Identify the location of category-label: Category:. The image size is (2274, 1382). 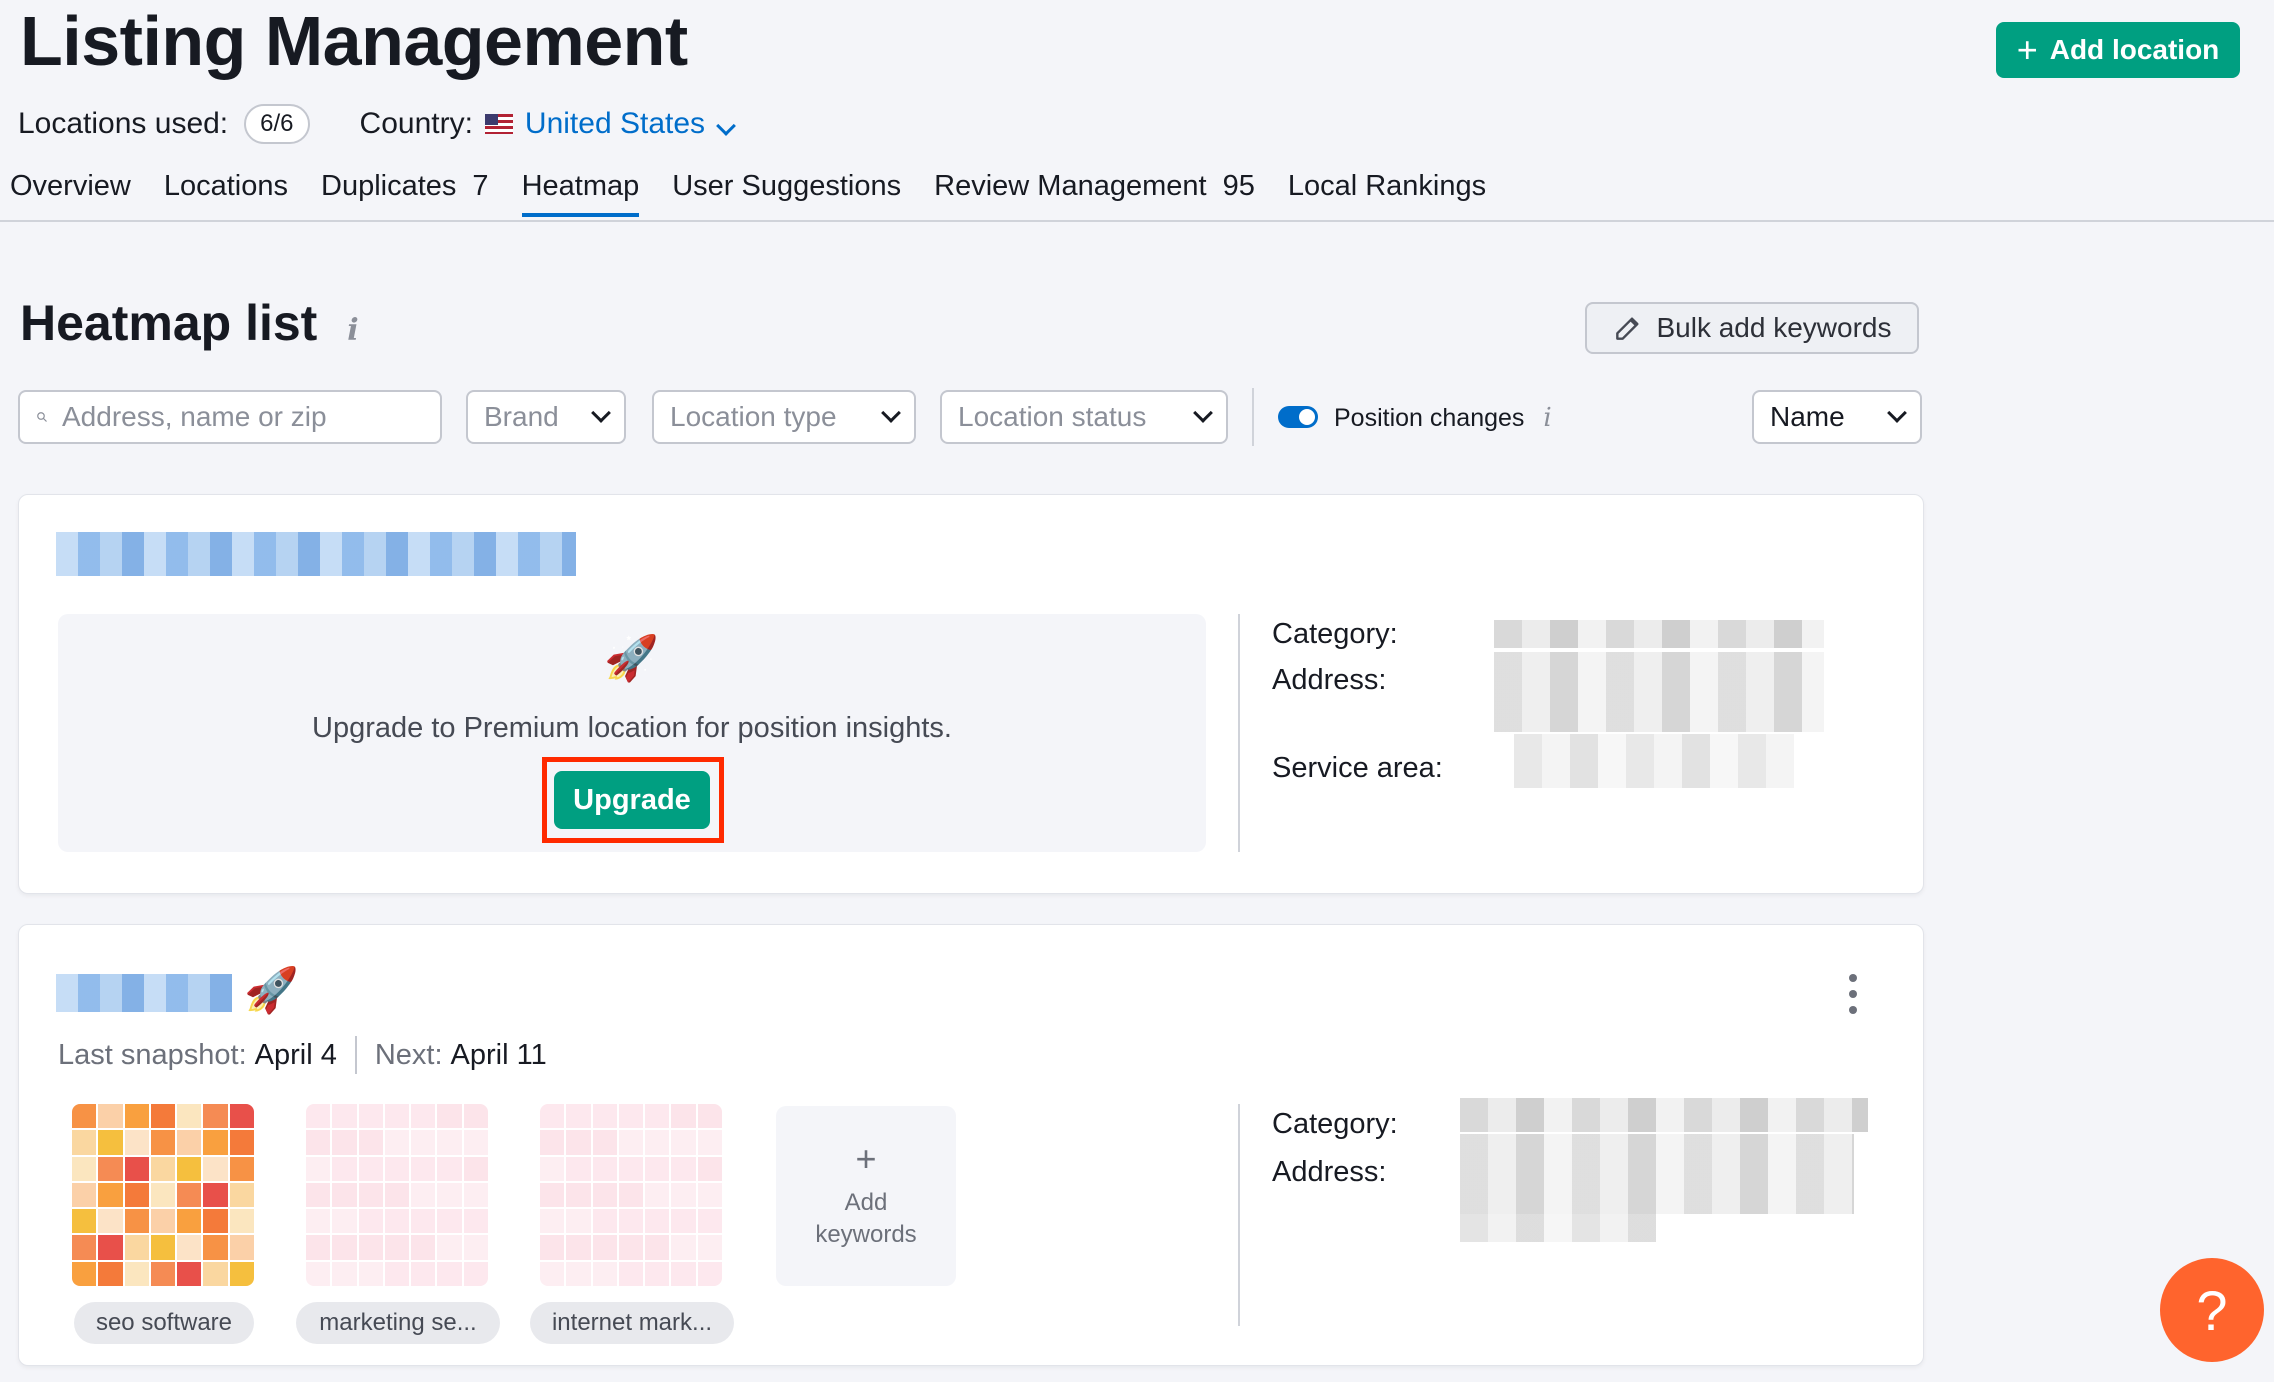
(1335, 1124).